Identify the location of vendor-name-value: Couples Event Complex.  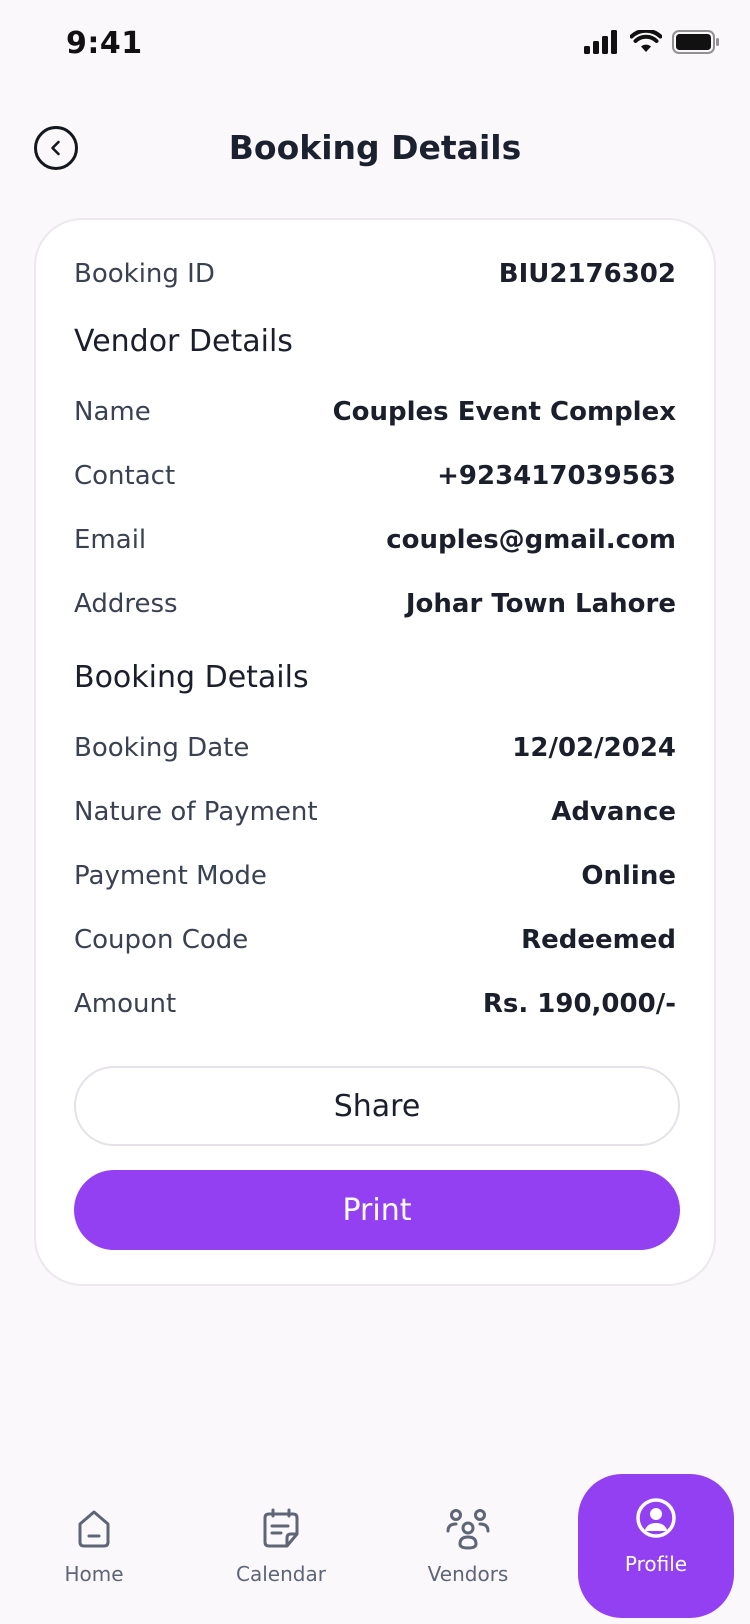
(504, 412).